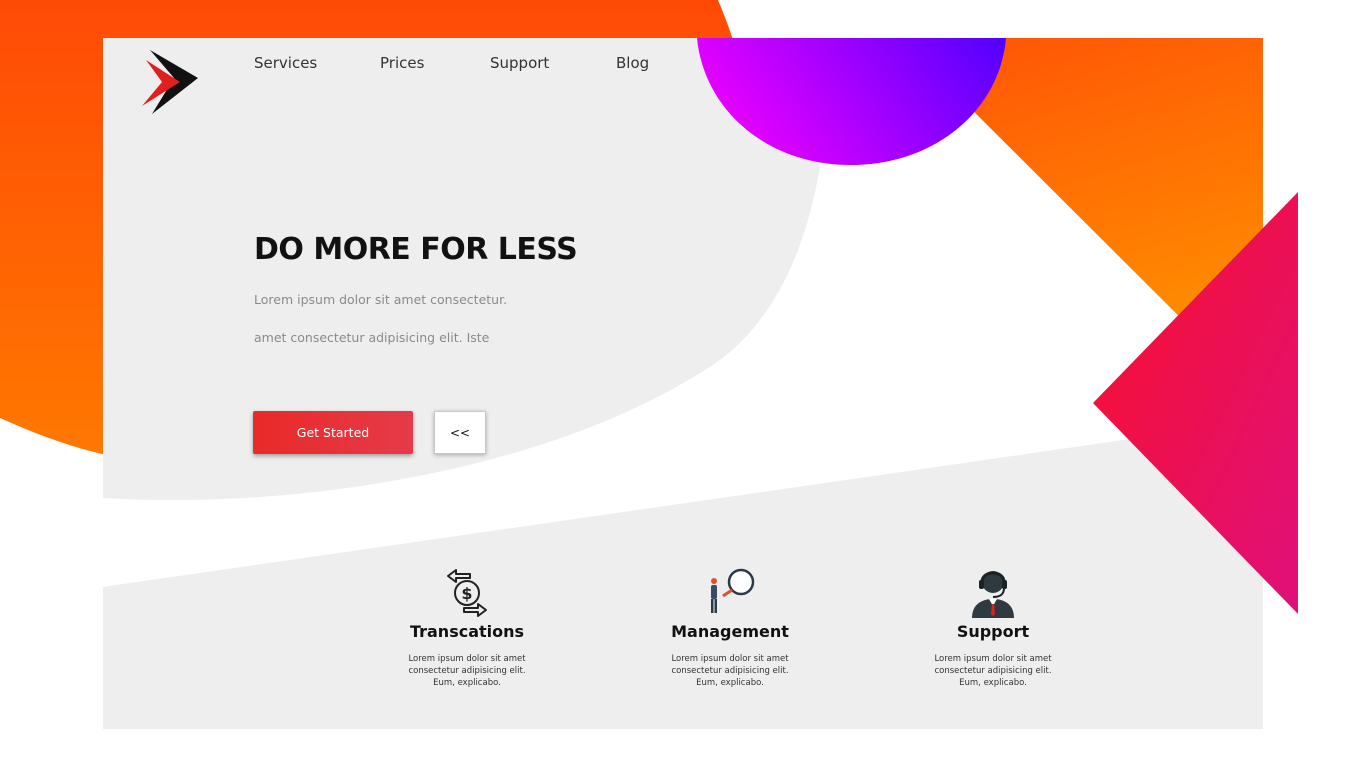  Describe the element at coordinates (372, 337) in the screenshot. I see `hero-subtitle-line2: amet consectetur adipisicing elit. Iste` at that location.